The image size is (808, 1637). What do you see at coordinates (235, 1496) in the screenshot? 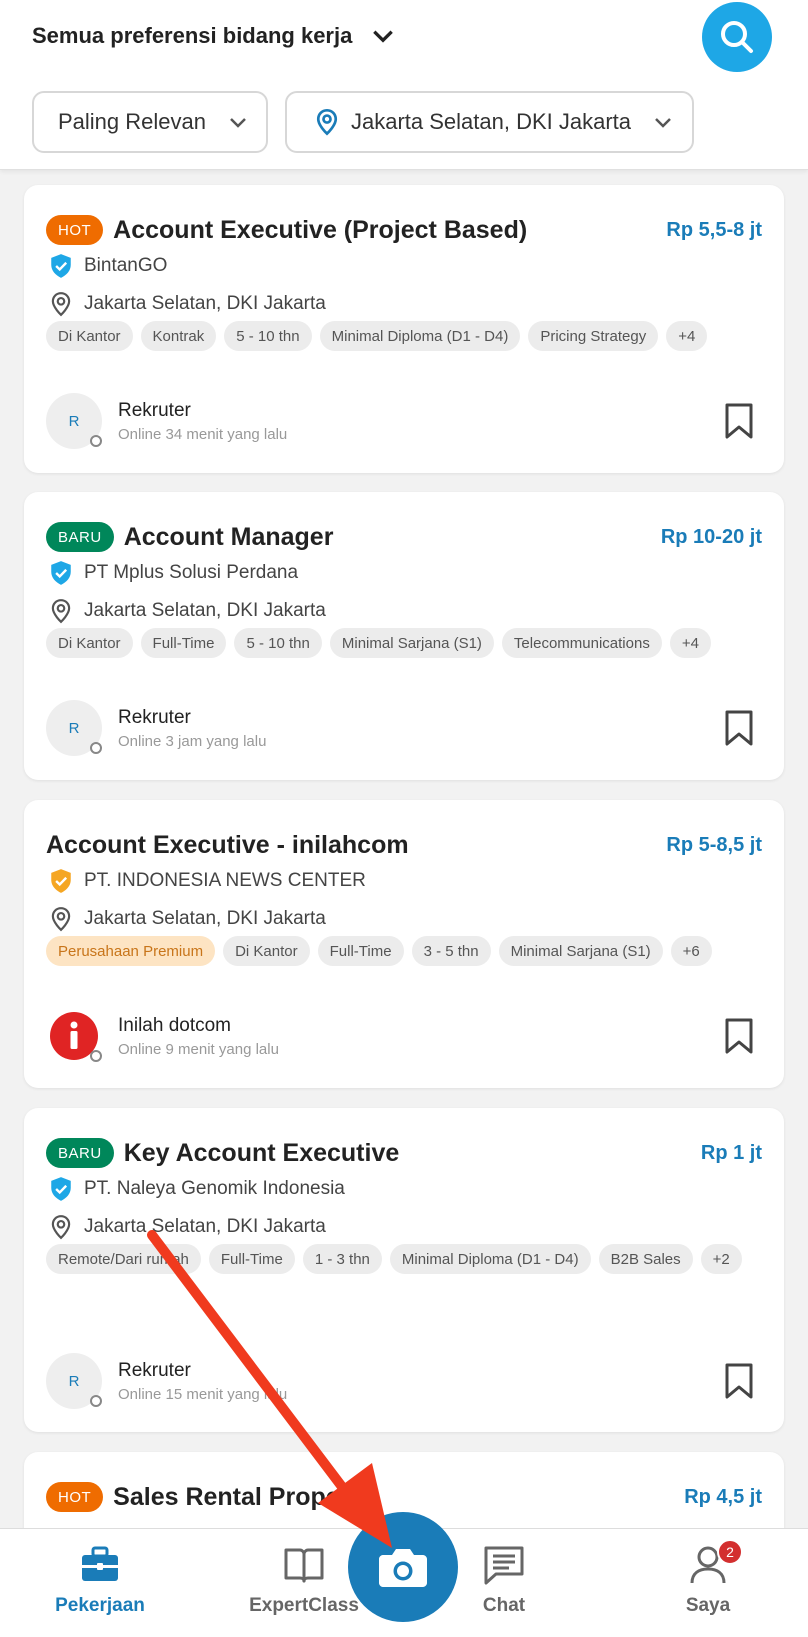
I see `job-title: Sales Rental Propert` at bounding box center [235, 1496].